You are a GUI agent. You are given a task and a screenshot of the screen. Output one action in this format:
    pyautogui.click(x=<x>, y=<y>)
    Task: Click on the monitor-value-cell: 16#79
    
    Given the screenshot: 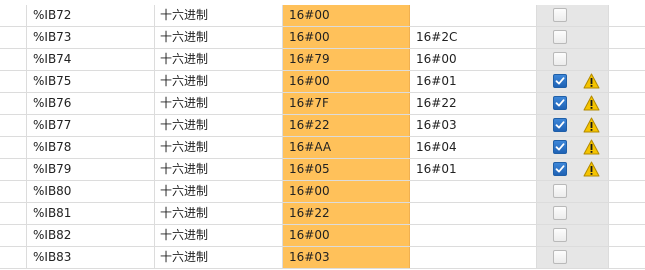 What is the action you would take?
    pyautogui.click(x=346, y=59)
    